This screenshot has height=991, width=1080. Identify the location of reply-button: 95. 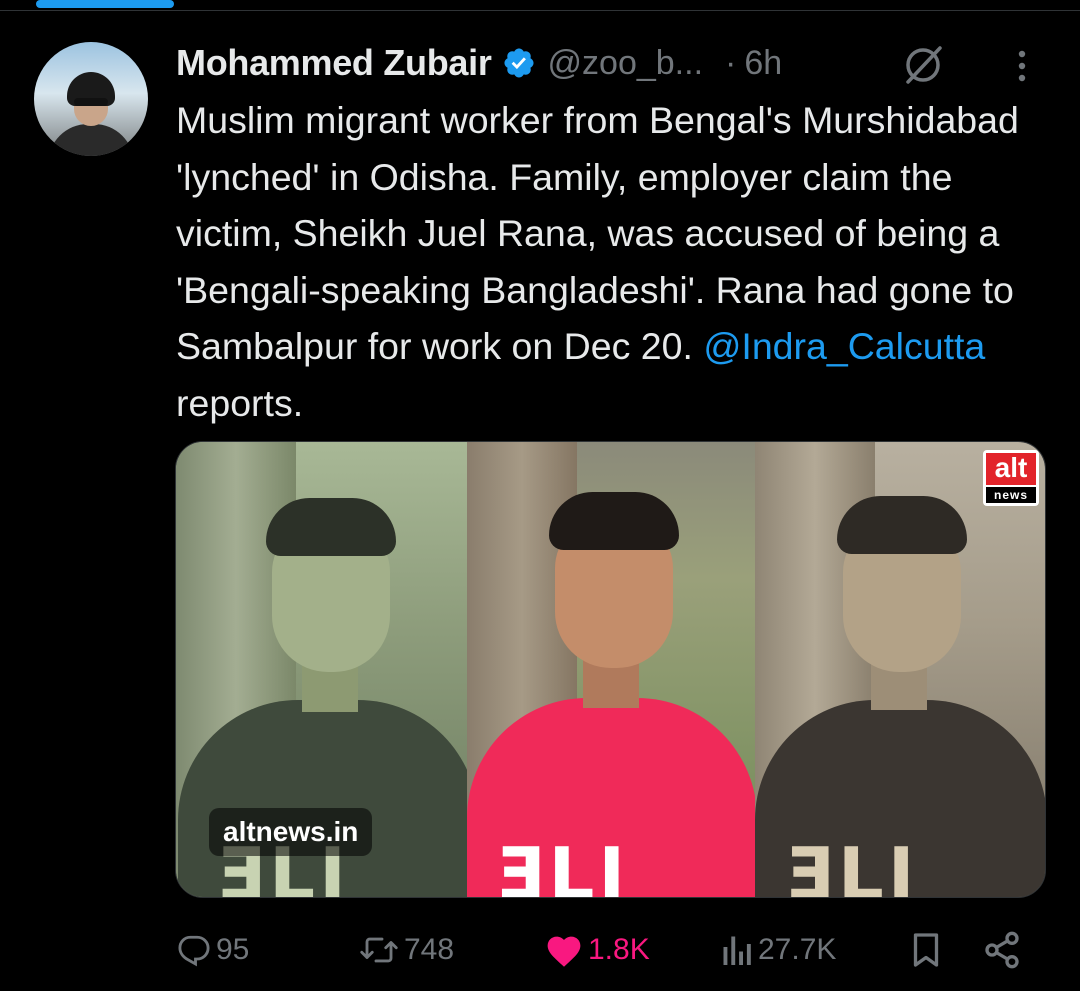
(212, 950).